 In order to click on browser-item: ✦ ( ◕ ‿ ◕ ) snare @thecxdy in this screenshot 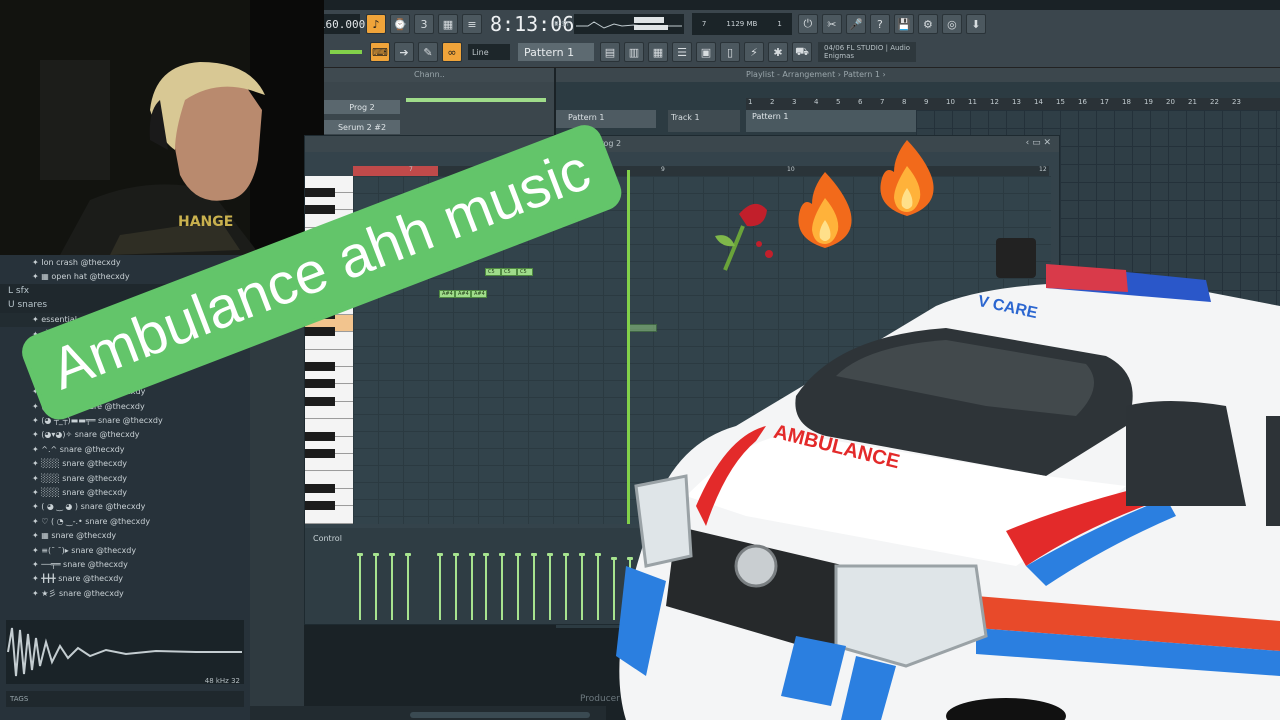, I will do `click(125, 507)`.